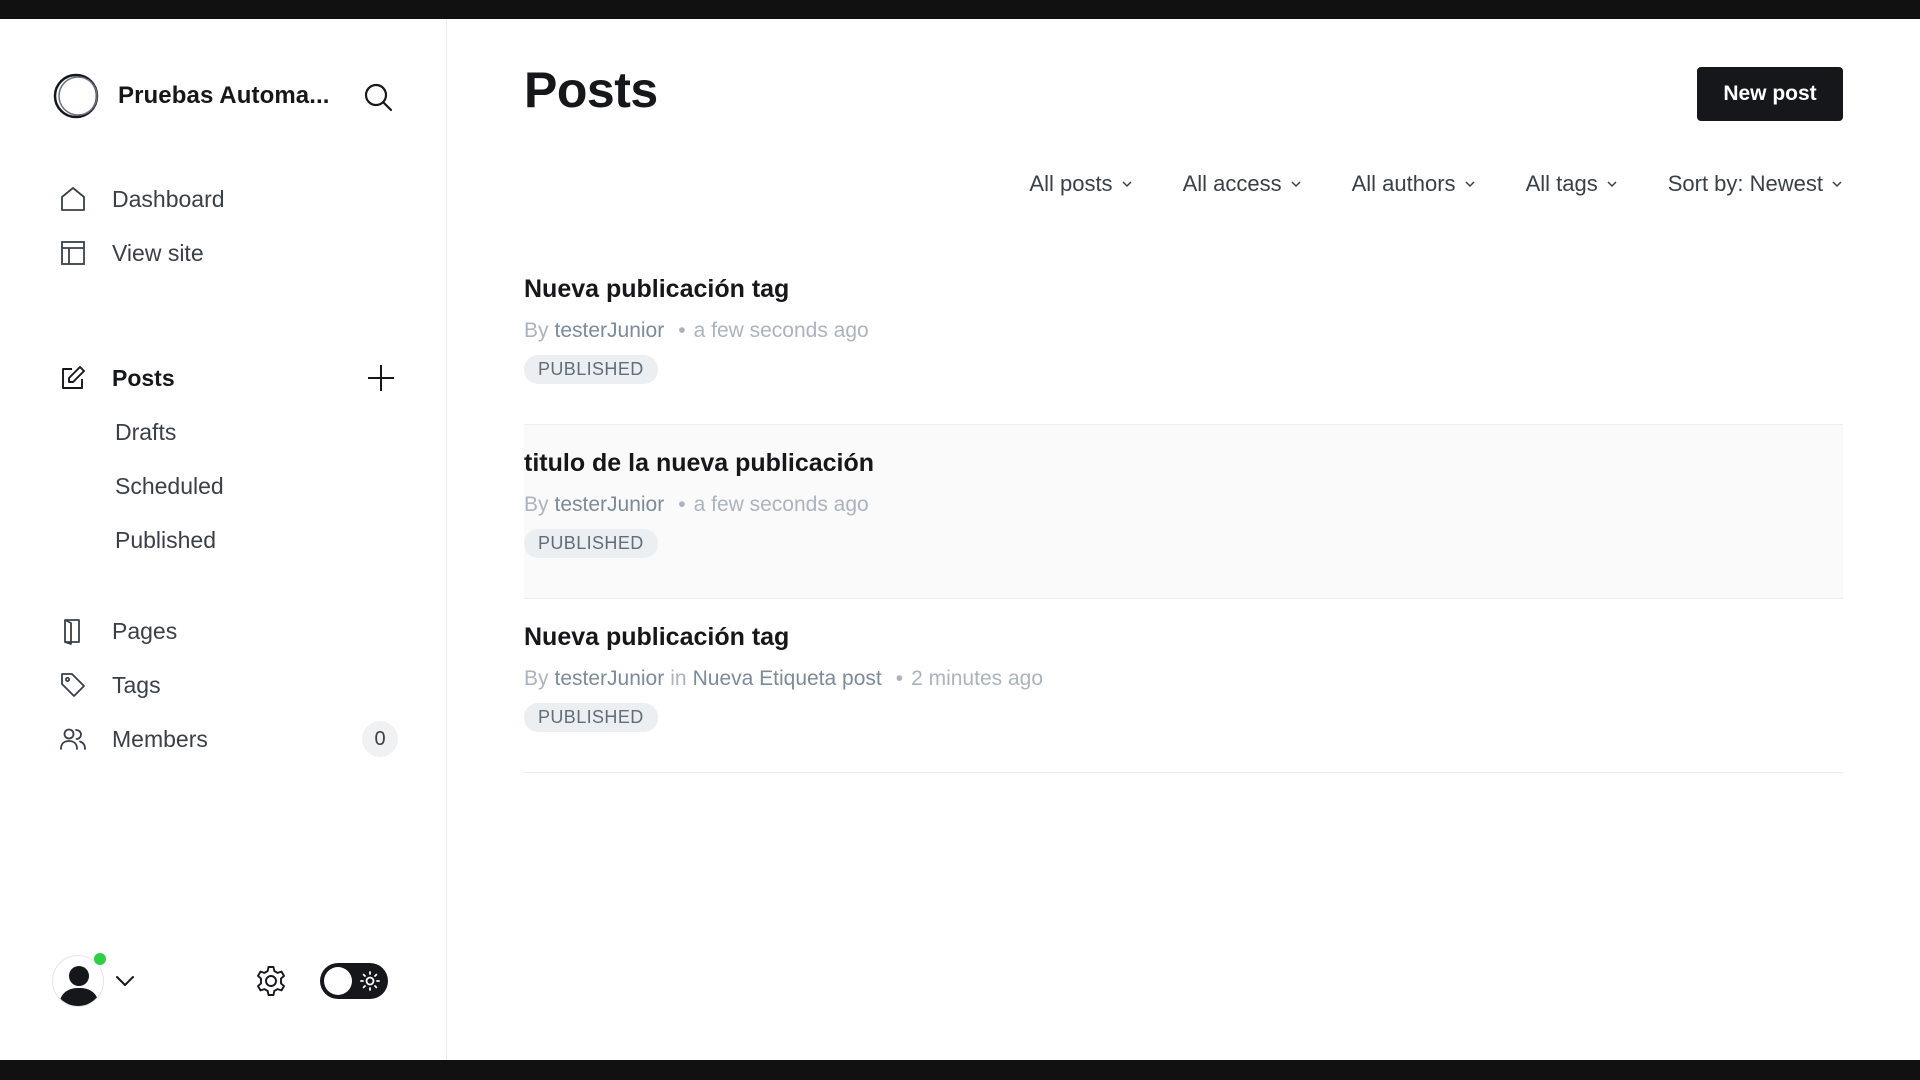  What do you see at coordinates (256, 432) in the screenshot?
I see `sidebar-item-drafts: Drafts` at bounding box center [256, 432].